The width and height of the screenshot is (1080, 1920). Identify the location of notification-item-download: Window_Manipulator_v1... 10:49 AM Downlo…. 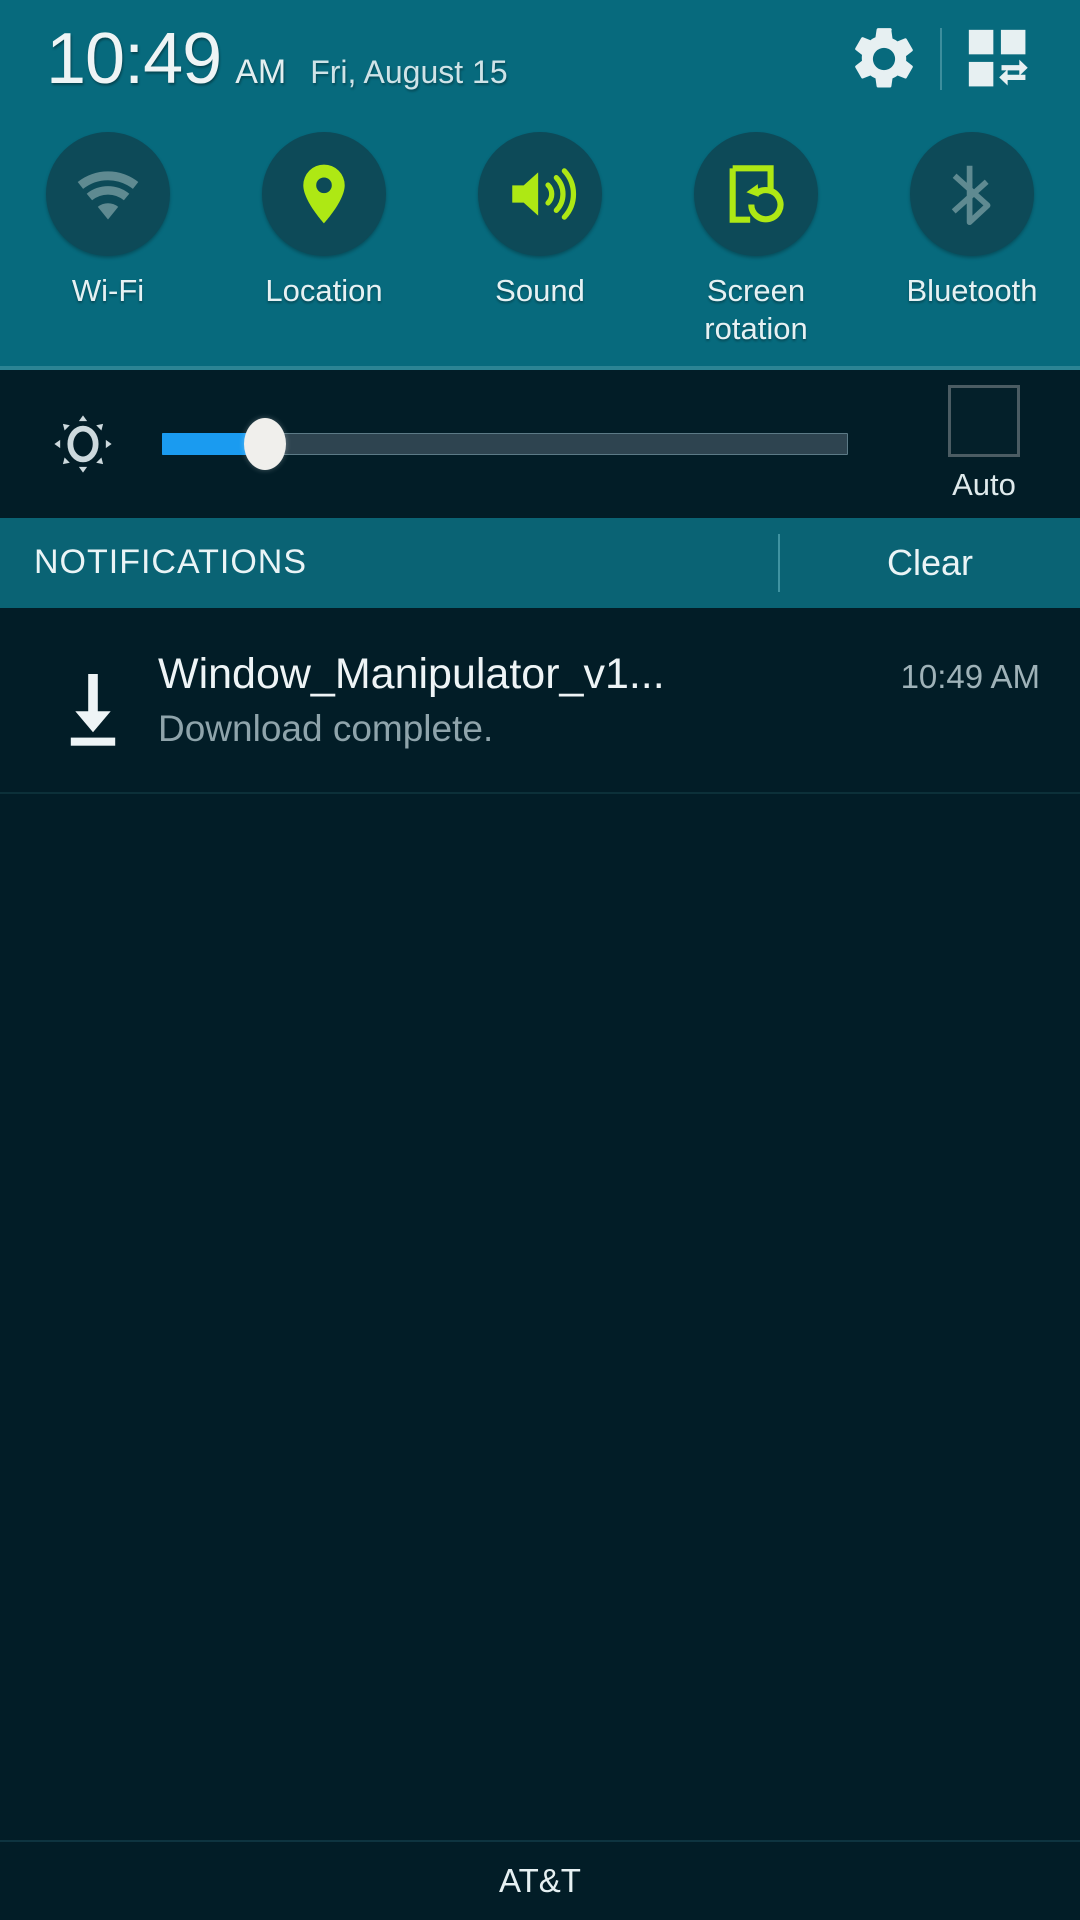
(540, 701).